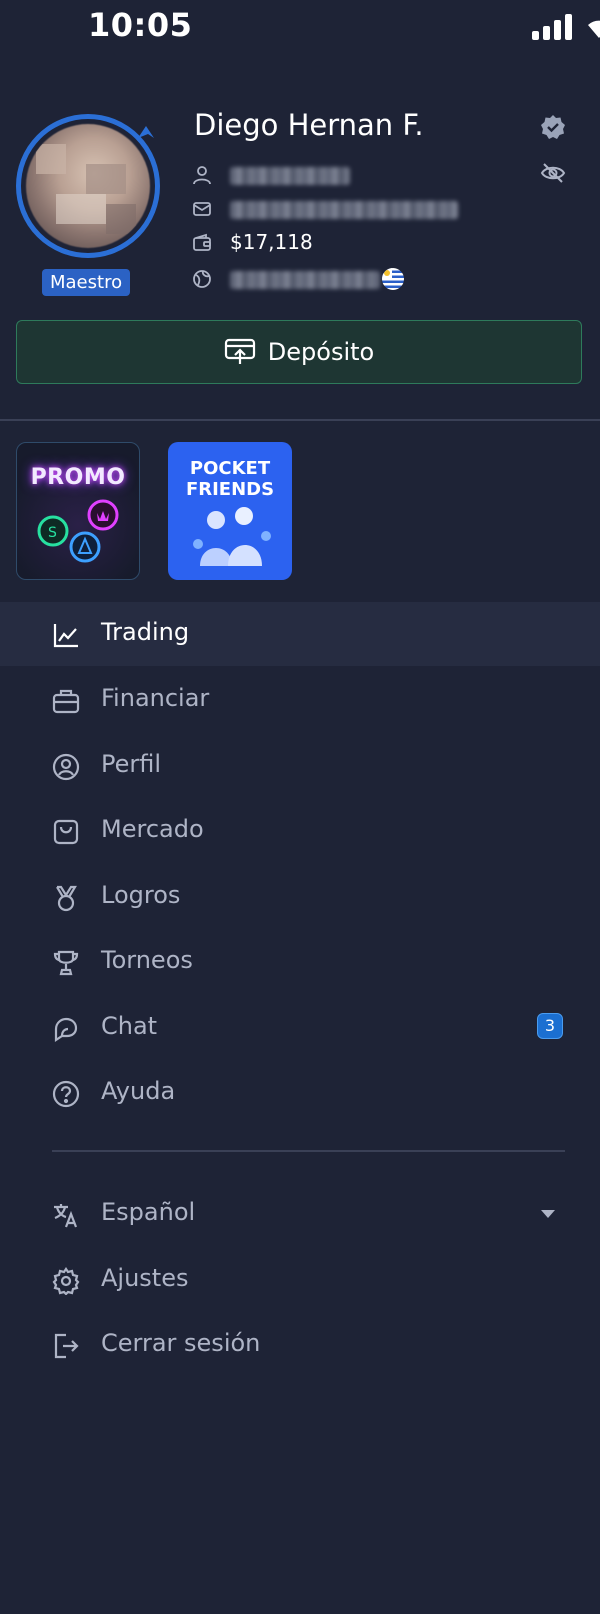 The height and width of the screenshot is (1614, 600). What do you see at coordinates (141, 895) in the screenshot?
I see `menu-label-logros: Logros` at bounding box center [141, 895].